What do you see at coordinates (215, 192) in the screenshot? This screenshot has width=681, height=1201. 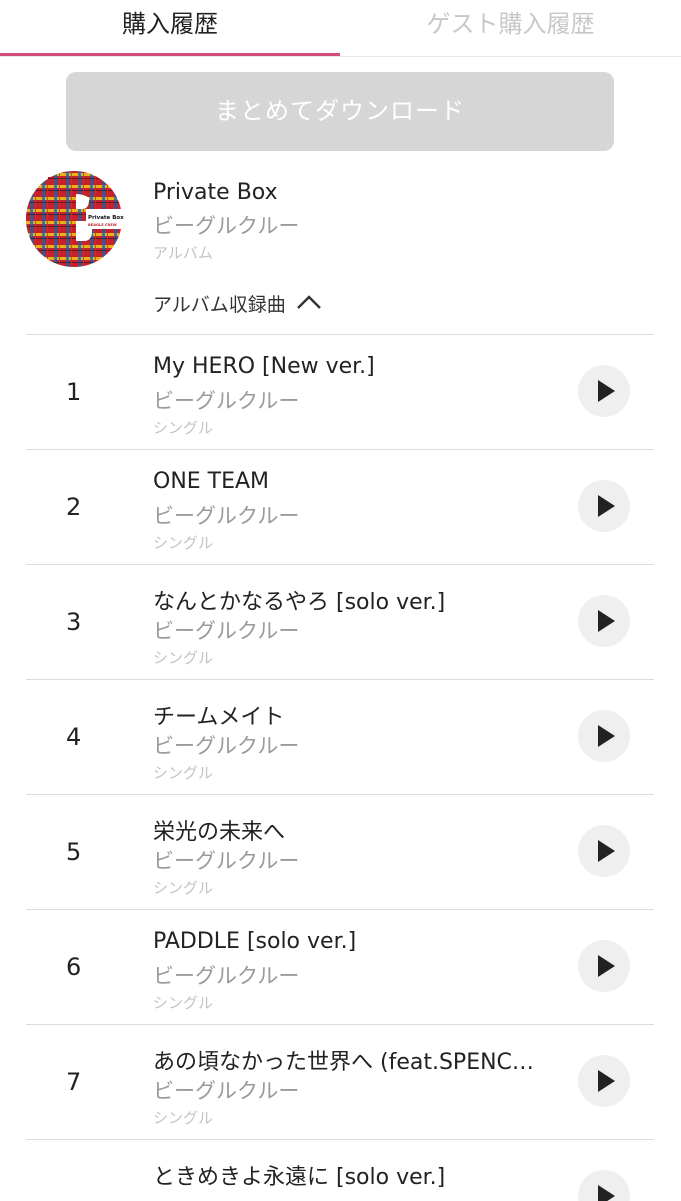 I see `album-title: Private Box` at bounding box center [215, 192].